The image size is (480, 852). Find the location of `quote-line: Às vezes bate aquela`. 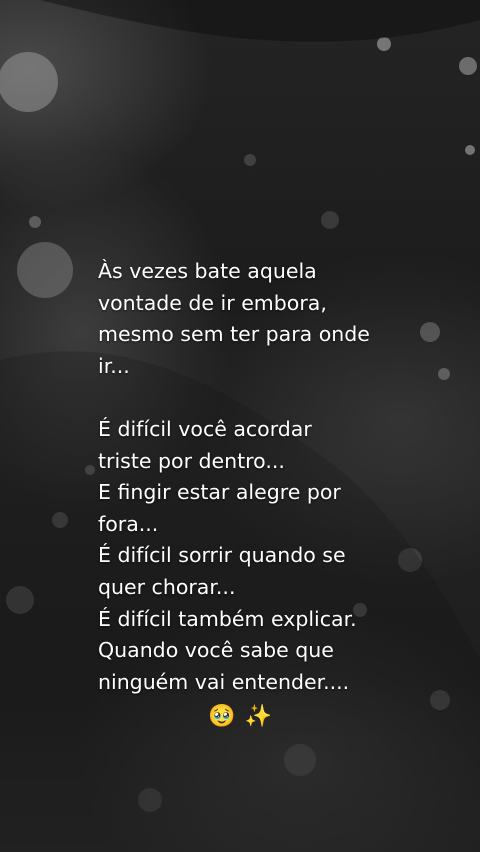

quote-line: Às vezes bate aquela is located at coordinates (207, 271).